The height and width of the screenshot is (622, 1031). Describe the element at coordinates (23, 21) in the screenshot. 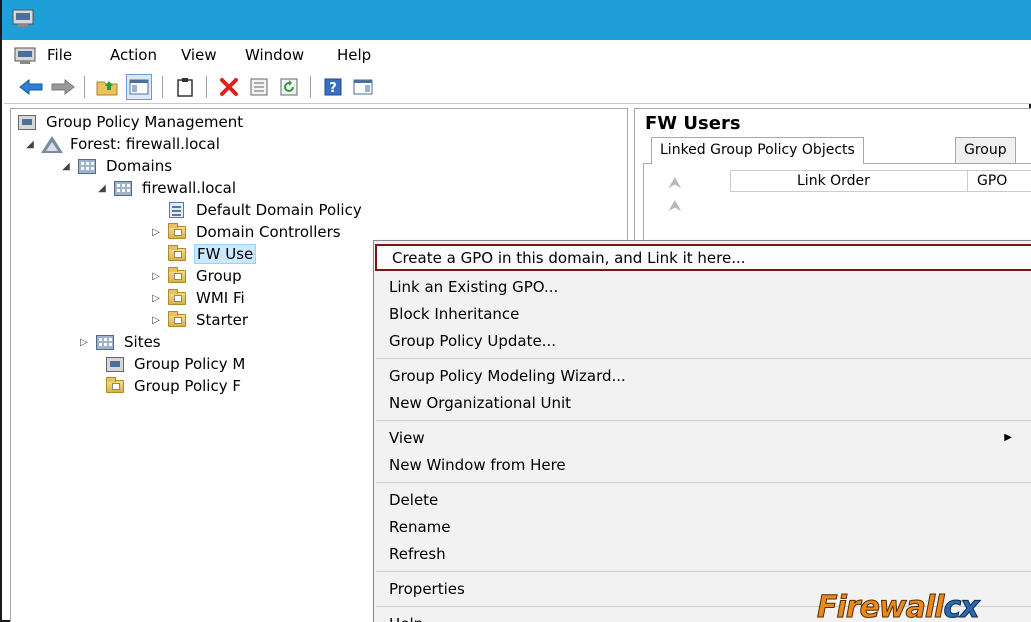

I see `mmc-app-icon` at that location.